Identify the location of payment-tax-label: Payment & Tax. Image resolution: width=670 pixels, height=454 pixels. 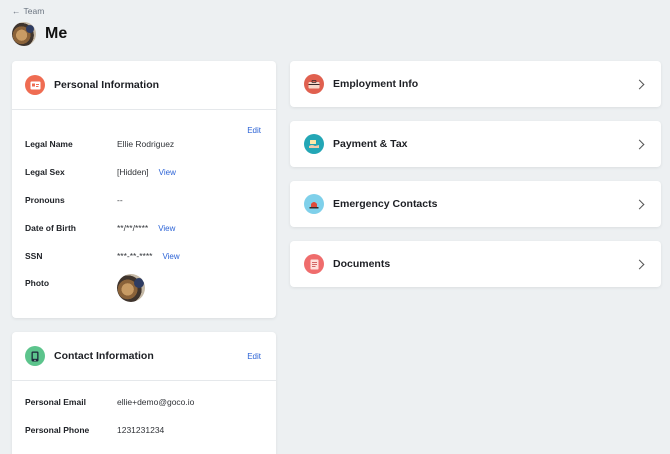
(370, 144).